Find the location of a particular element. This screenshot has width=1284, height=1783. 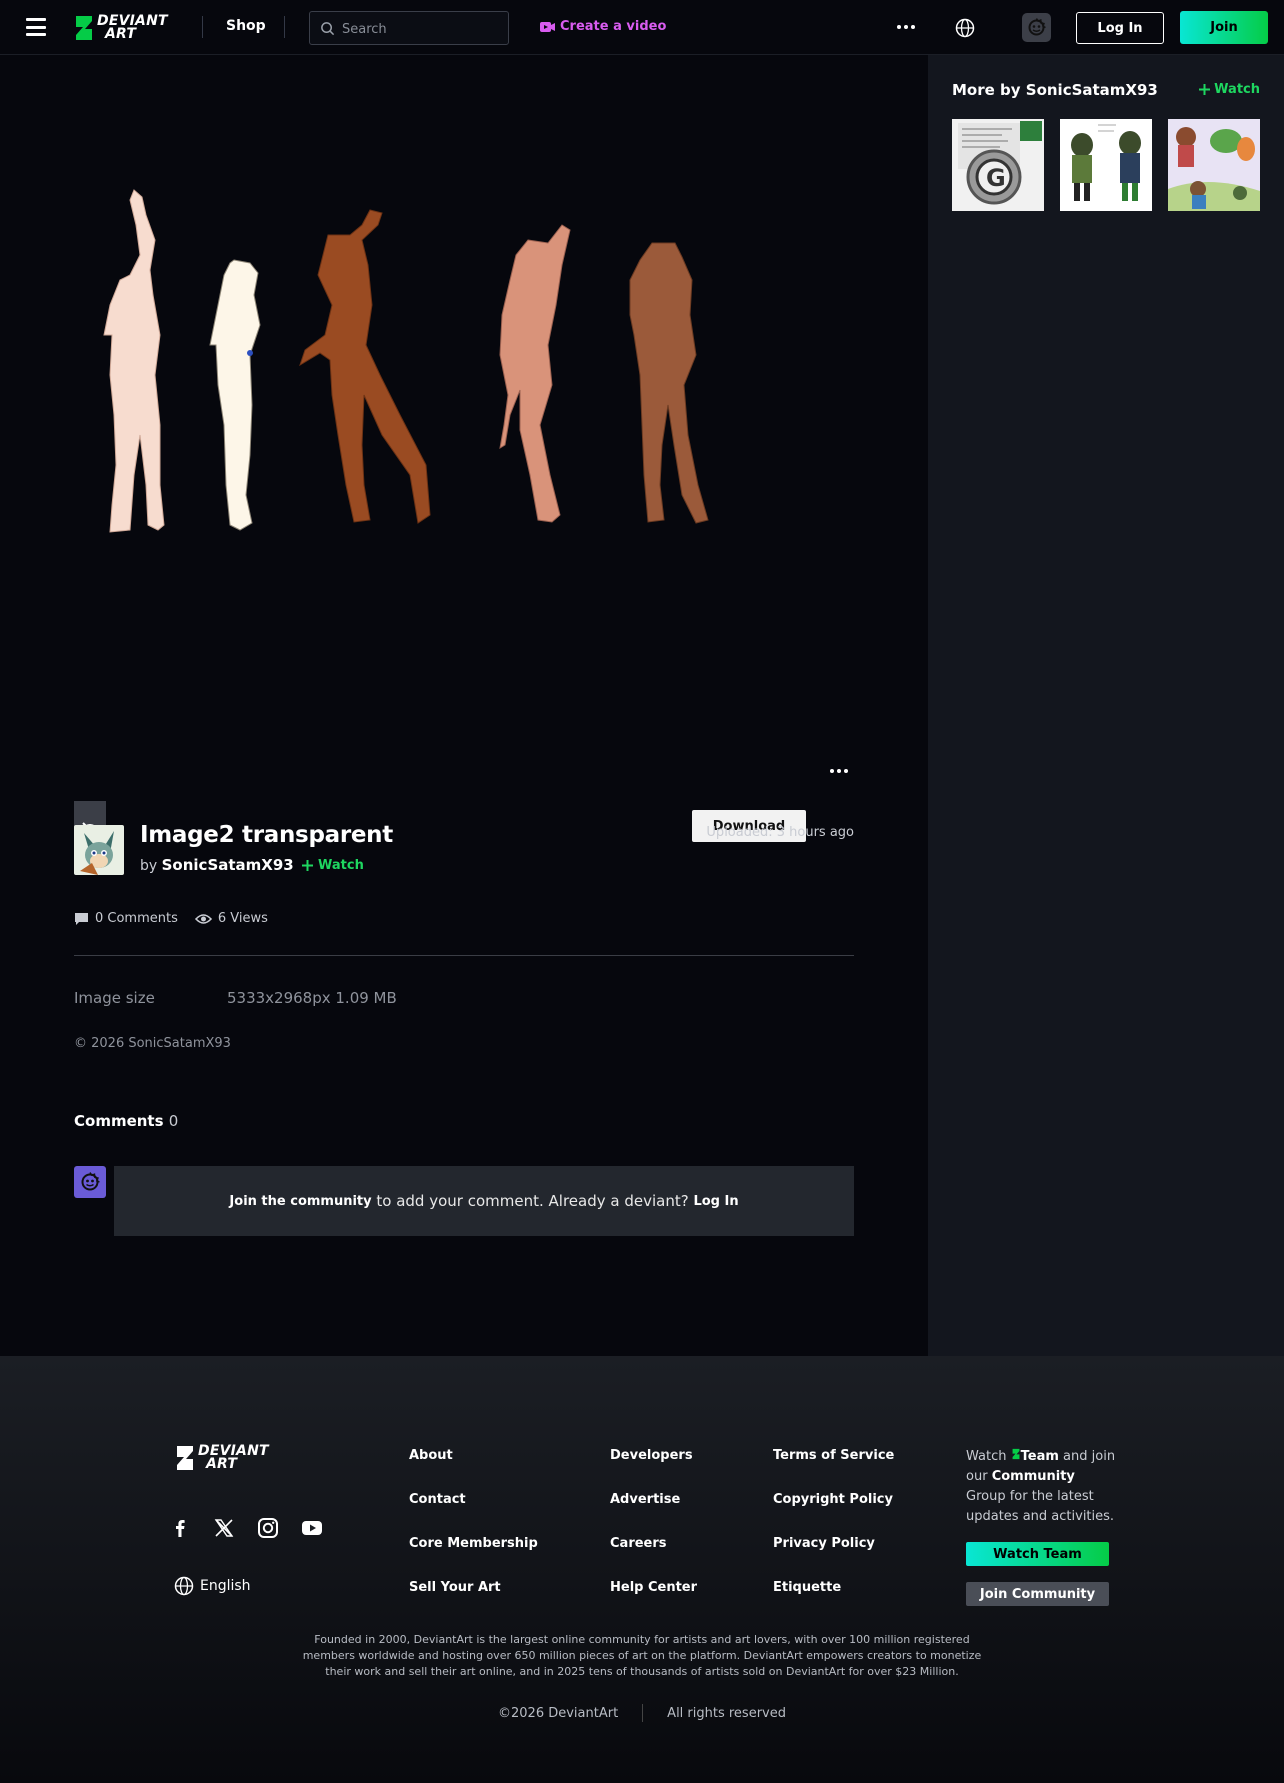

shop-link: Shop is located at coordinates (246, 26).